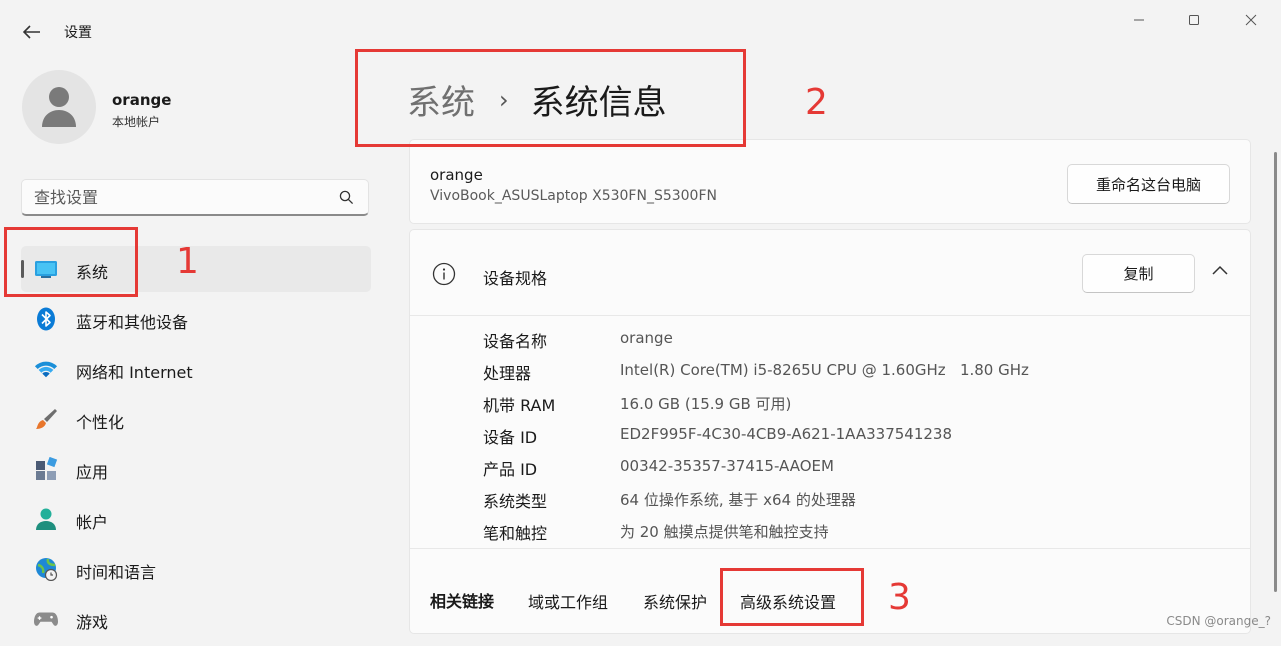 The image size is (1281, 646). Describe the element at coordinates (1138, 273) in the screenshot. I see `copy-button: 复制` at that location.